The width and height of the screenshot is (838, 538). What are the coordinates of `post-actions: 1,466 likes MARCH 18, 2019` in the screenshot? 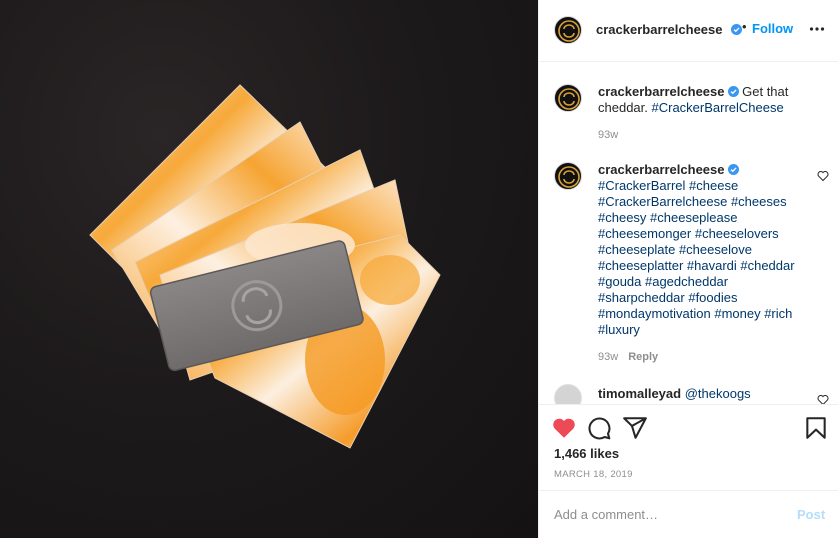 It's located at (688, 447).